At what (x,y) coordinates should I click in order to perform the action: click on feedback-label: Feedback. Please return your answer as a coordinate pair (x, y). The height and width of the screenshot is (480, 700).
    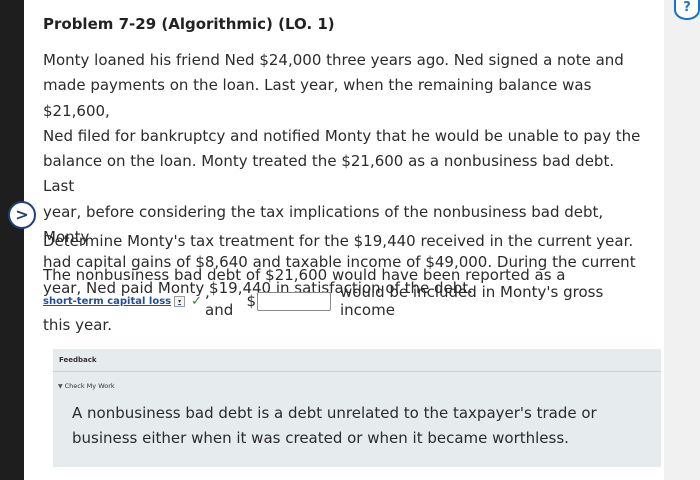
    Looking at the image, I should click on (78, 360).